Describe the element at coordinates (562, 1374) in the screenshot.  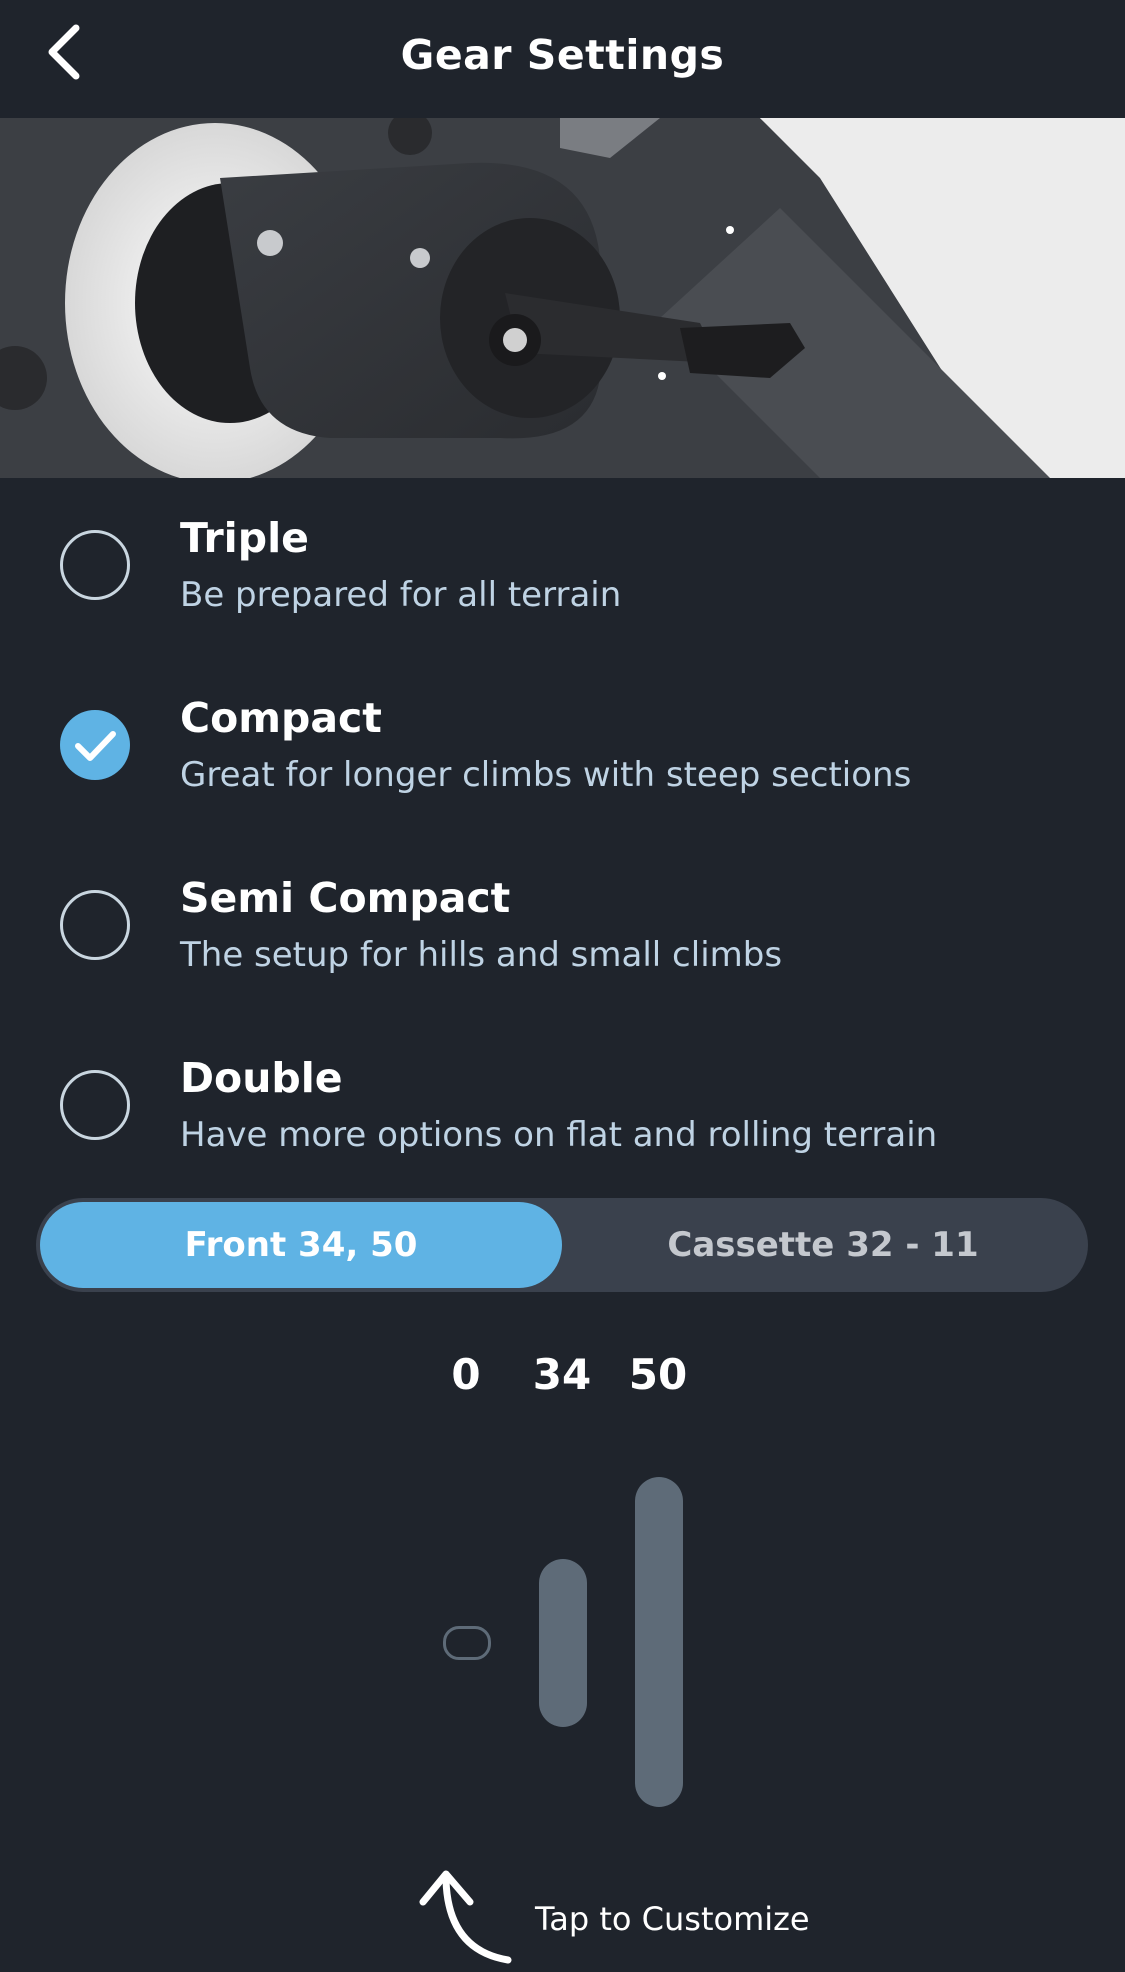
I see `chainring-label: 34` at that location.